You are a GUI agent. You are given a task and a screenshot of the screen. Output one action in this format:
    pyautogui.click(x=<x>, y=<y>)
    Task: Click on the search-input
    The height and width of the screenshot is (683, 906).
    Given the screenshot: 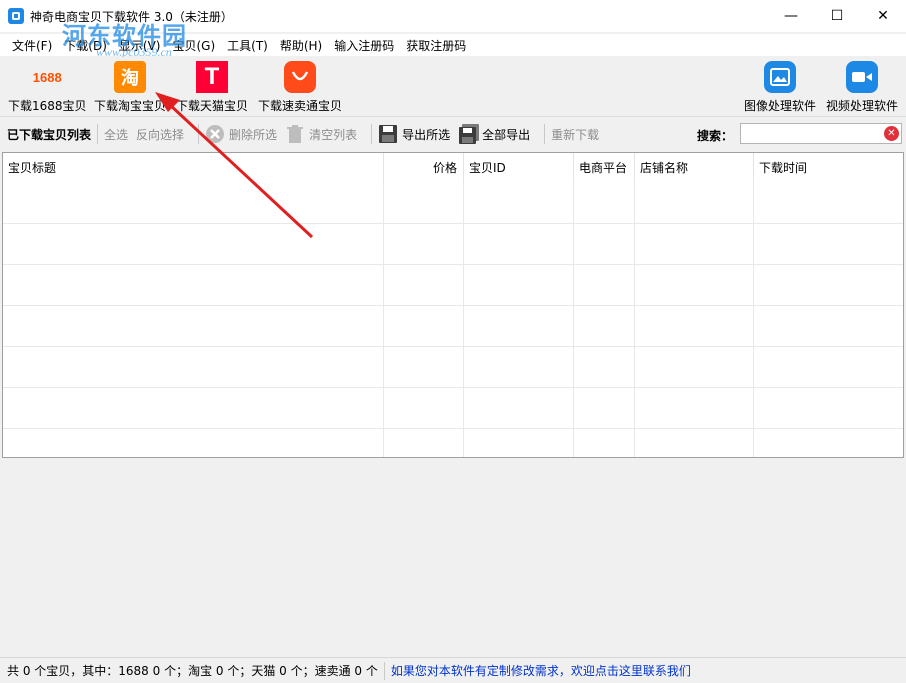 What is the action you would take?
    pyautogui.click(x=821, y=133)
    